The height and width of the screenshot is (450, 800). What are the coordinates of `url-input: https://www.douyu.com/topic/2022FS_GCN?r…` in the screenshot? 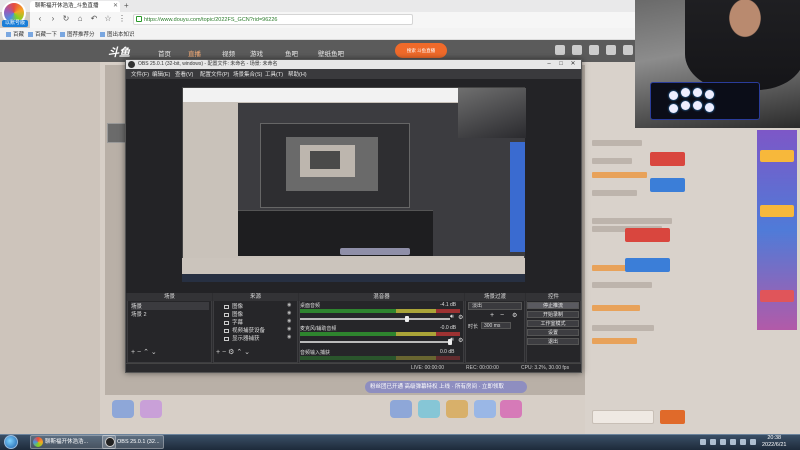 It's located at (273, 19).